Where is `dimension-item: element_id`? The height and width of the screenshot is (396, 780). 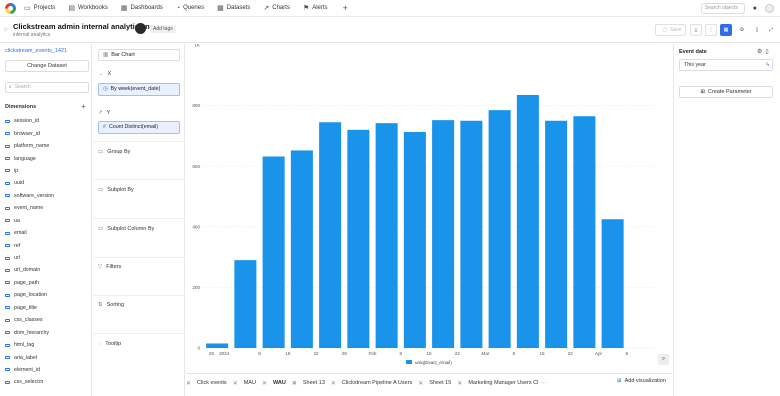 dimension-item: element_id is located at coordinates (29, 370).